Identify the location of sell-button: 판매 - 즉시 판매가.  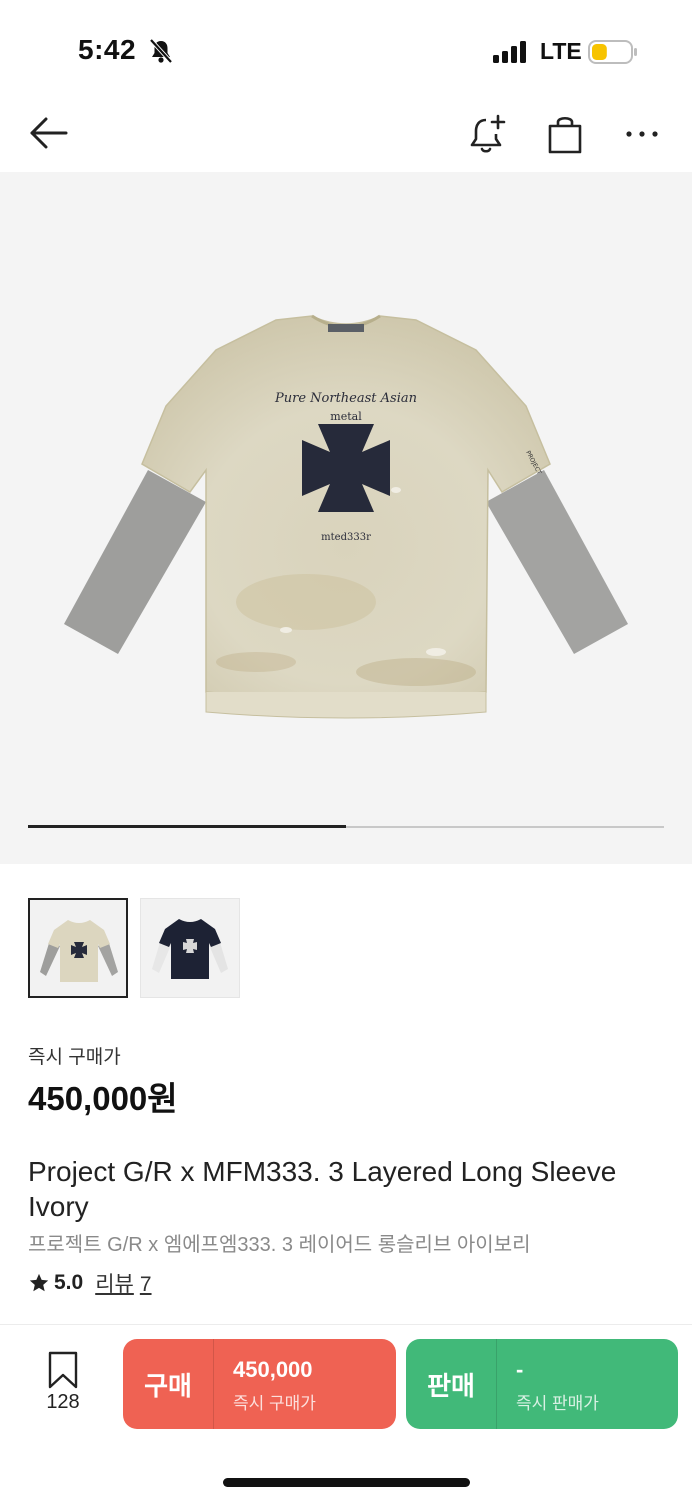
(542, 1384).